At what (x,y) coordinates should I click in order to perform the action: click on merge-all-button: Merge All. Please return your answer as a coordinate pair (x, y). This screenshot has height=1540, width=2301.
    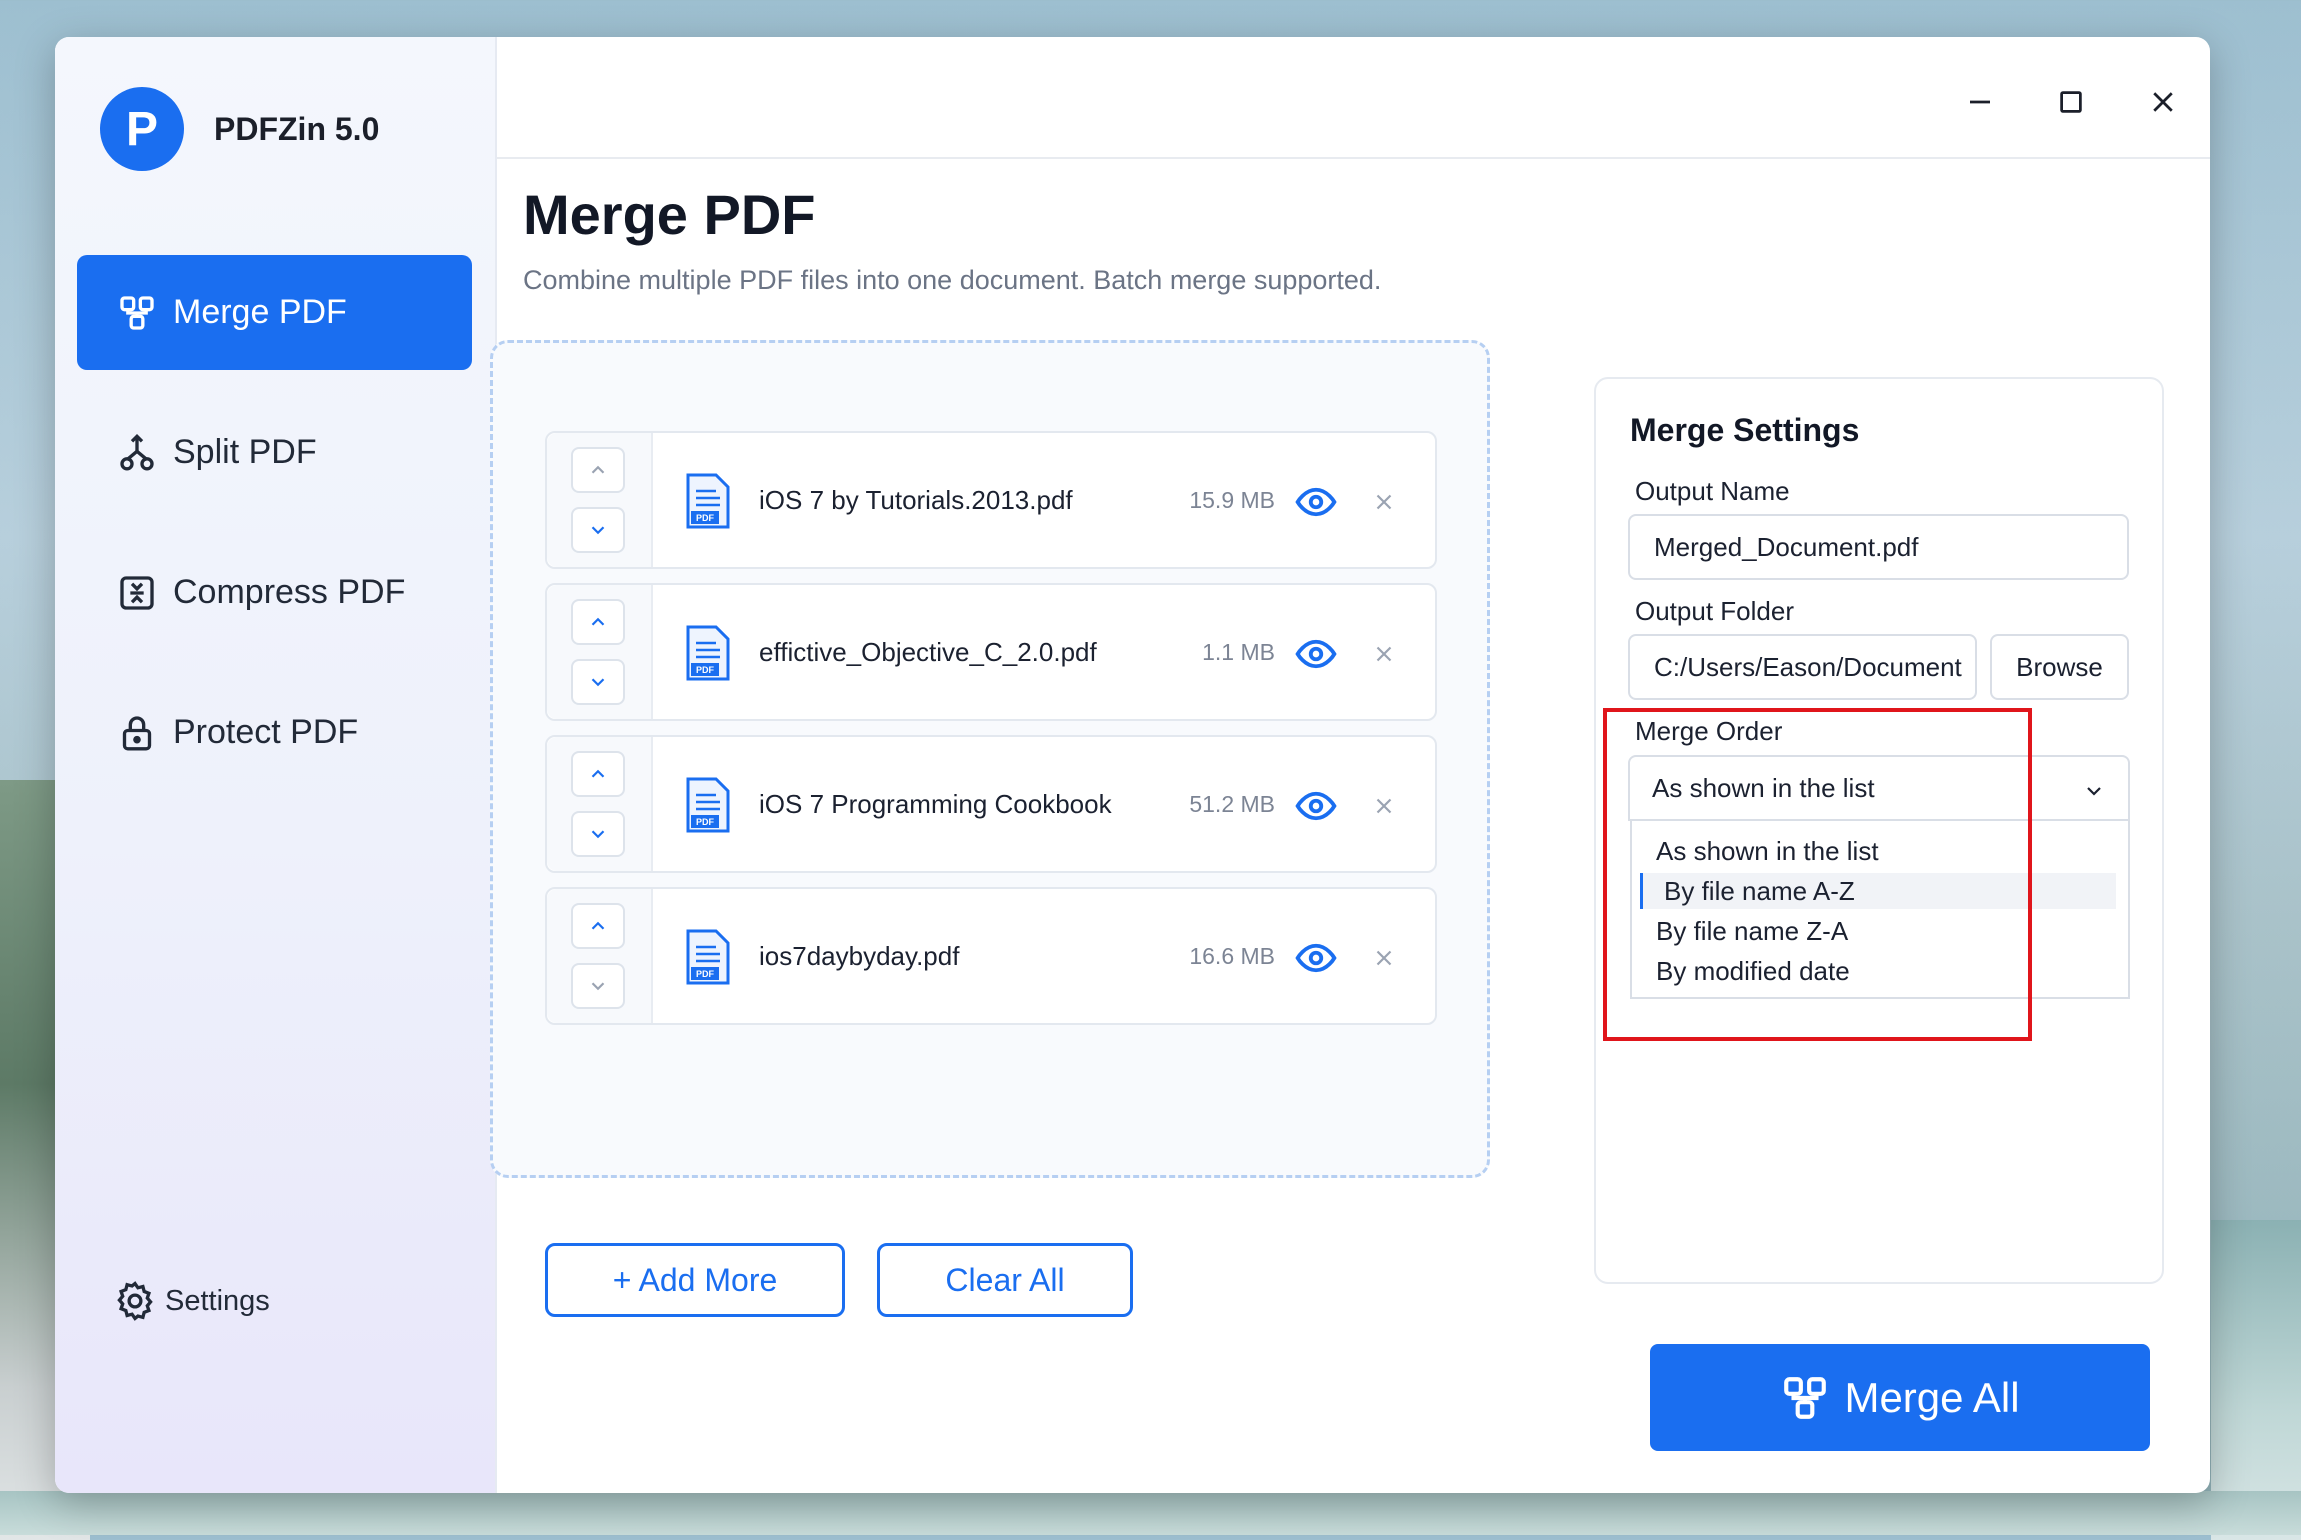
    Looking at the image, I should click on (1900, 1397).